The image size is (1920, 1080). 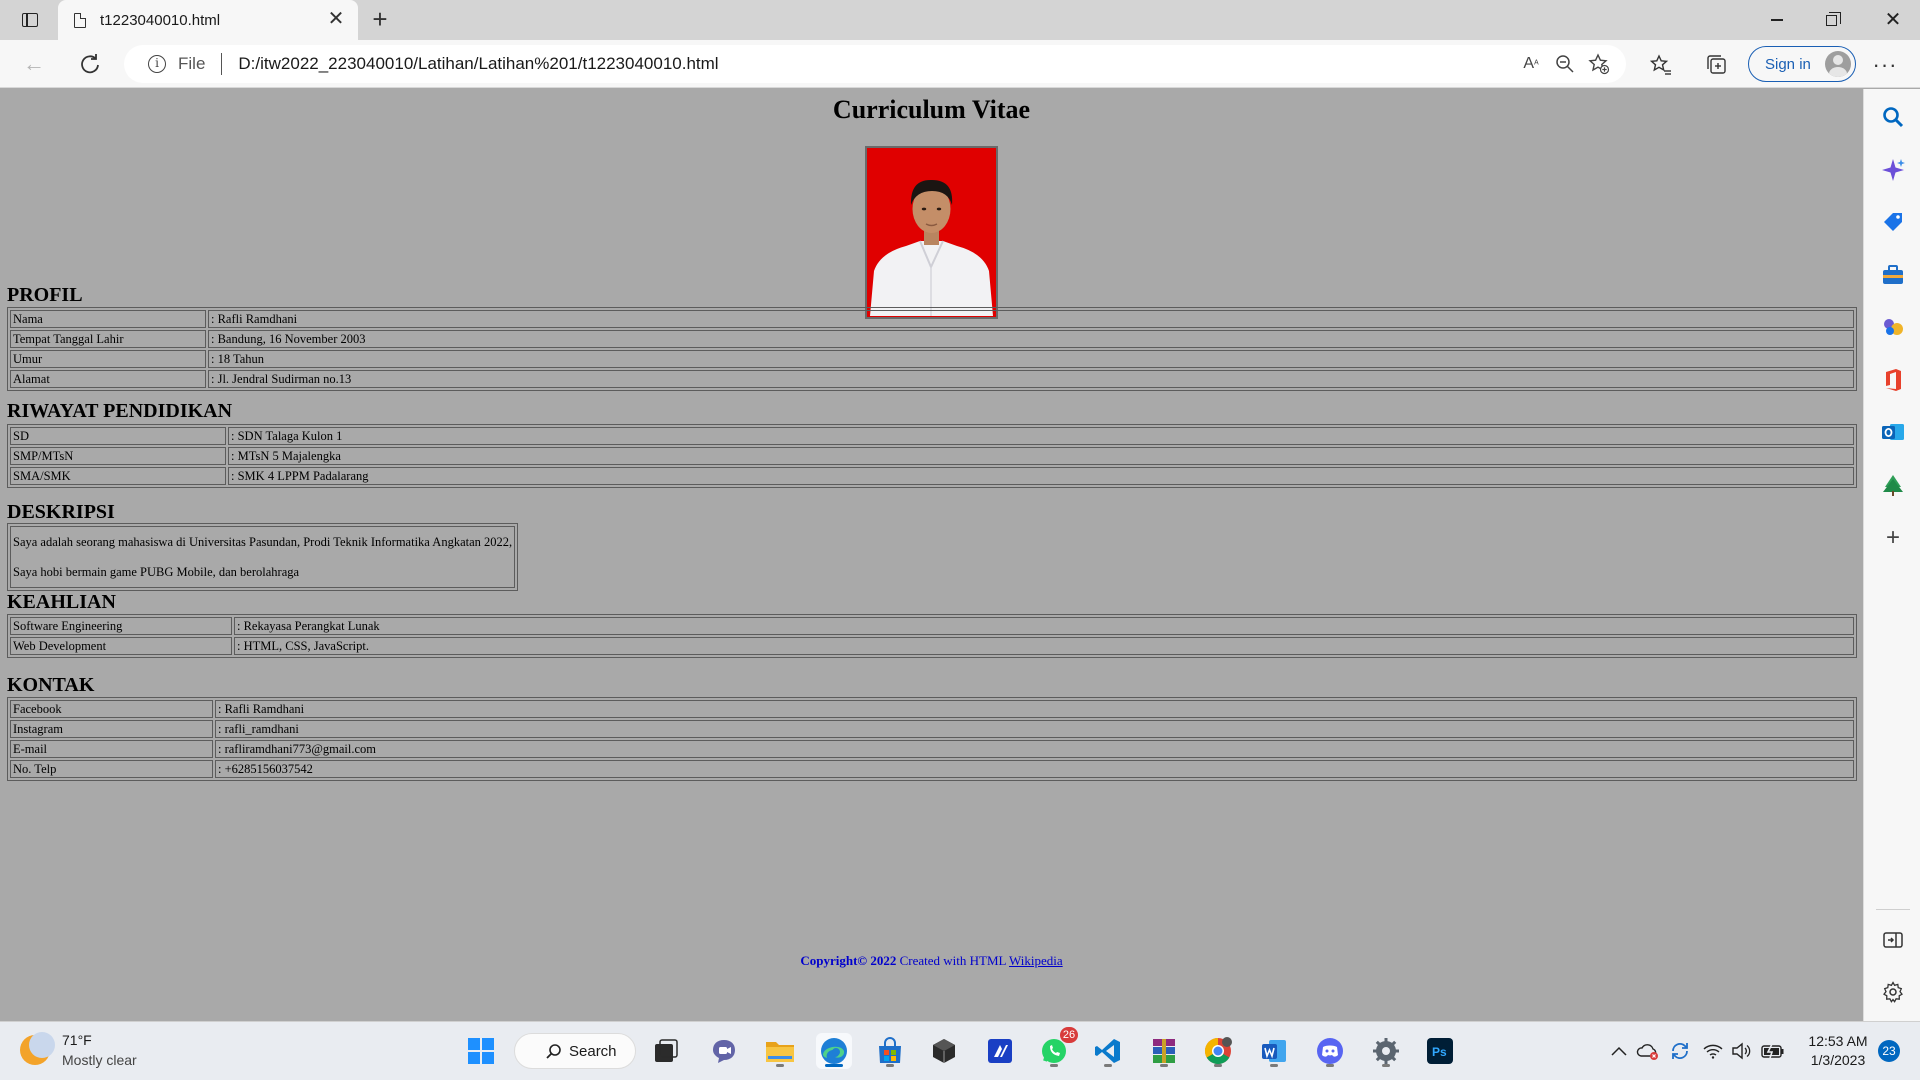 What do you see at coordinates (157, 64) in the screenshot?
I see `info-icon: i` at bounding box center [157, 64].